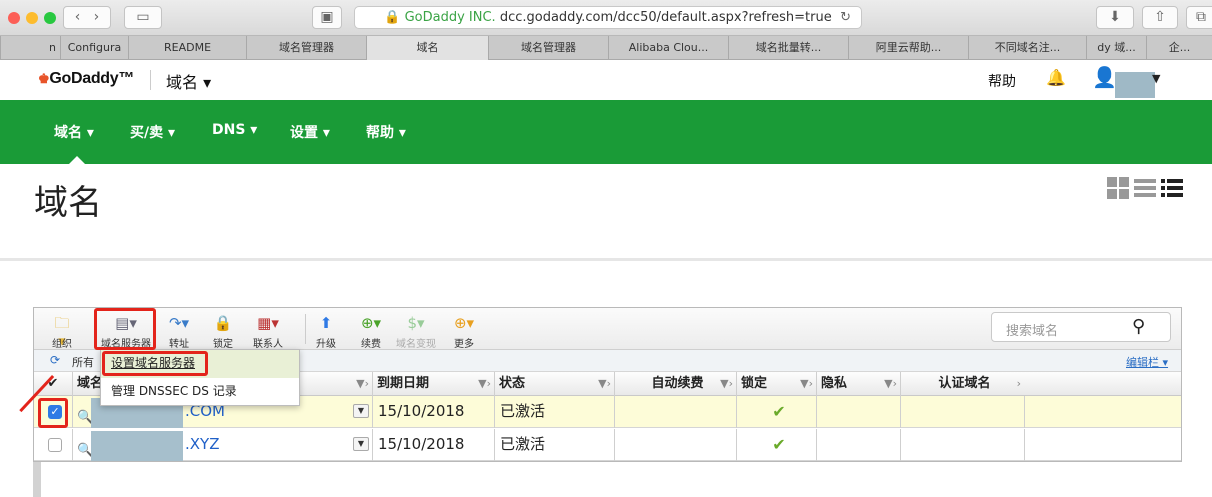 The width and height of the screenshot is (1212, 497). I want to click on nav-help: 帮助 ▾, so click(386, 132).